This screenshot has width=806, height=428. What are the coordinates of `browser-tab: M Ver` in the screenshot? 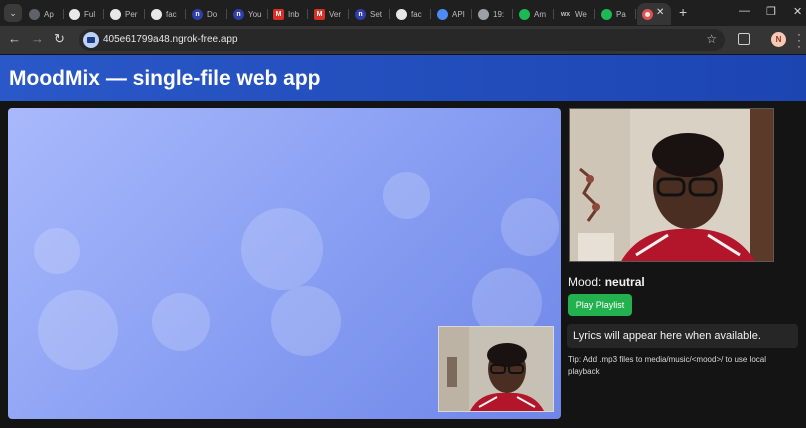 It's located at (329, 14).